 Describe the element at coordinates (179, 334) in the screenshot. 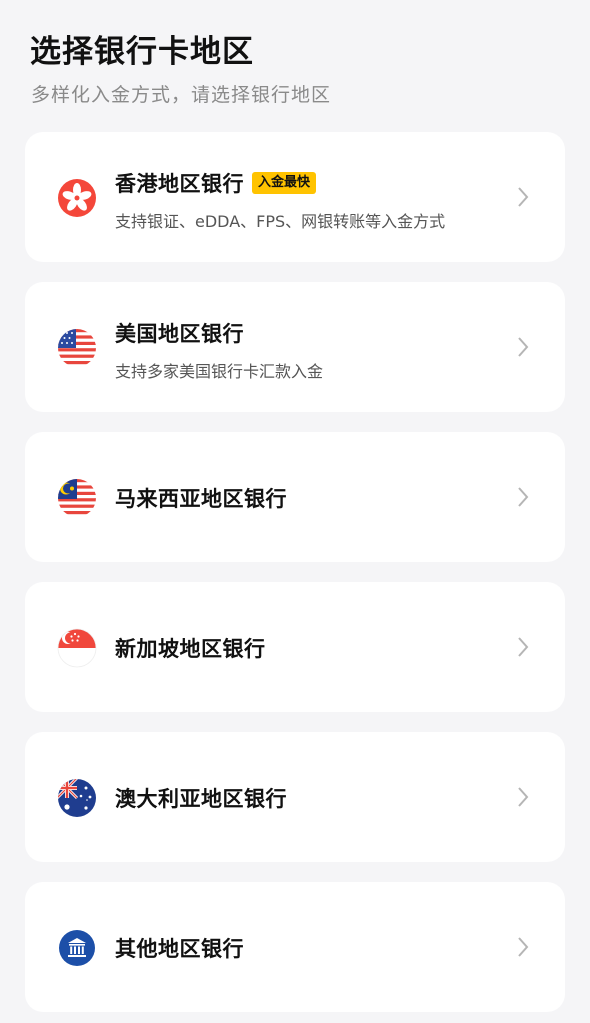

I see `region-title: 美国地区银行` at that location.